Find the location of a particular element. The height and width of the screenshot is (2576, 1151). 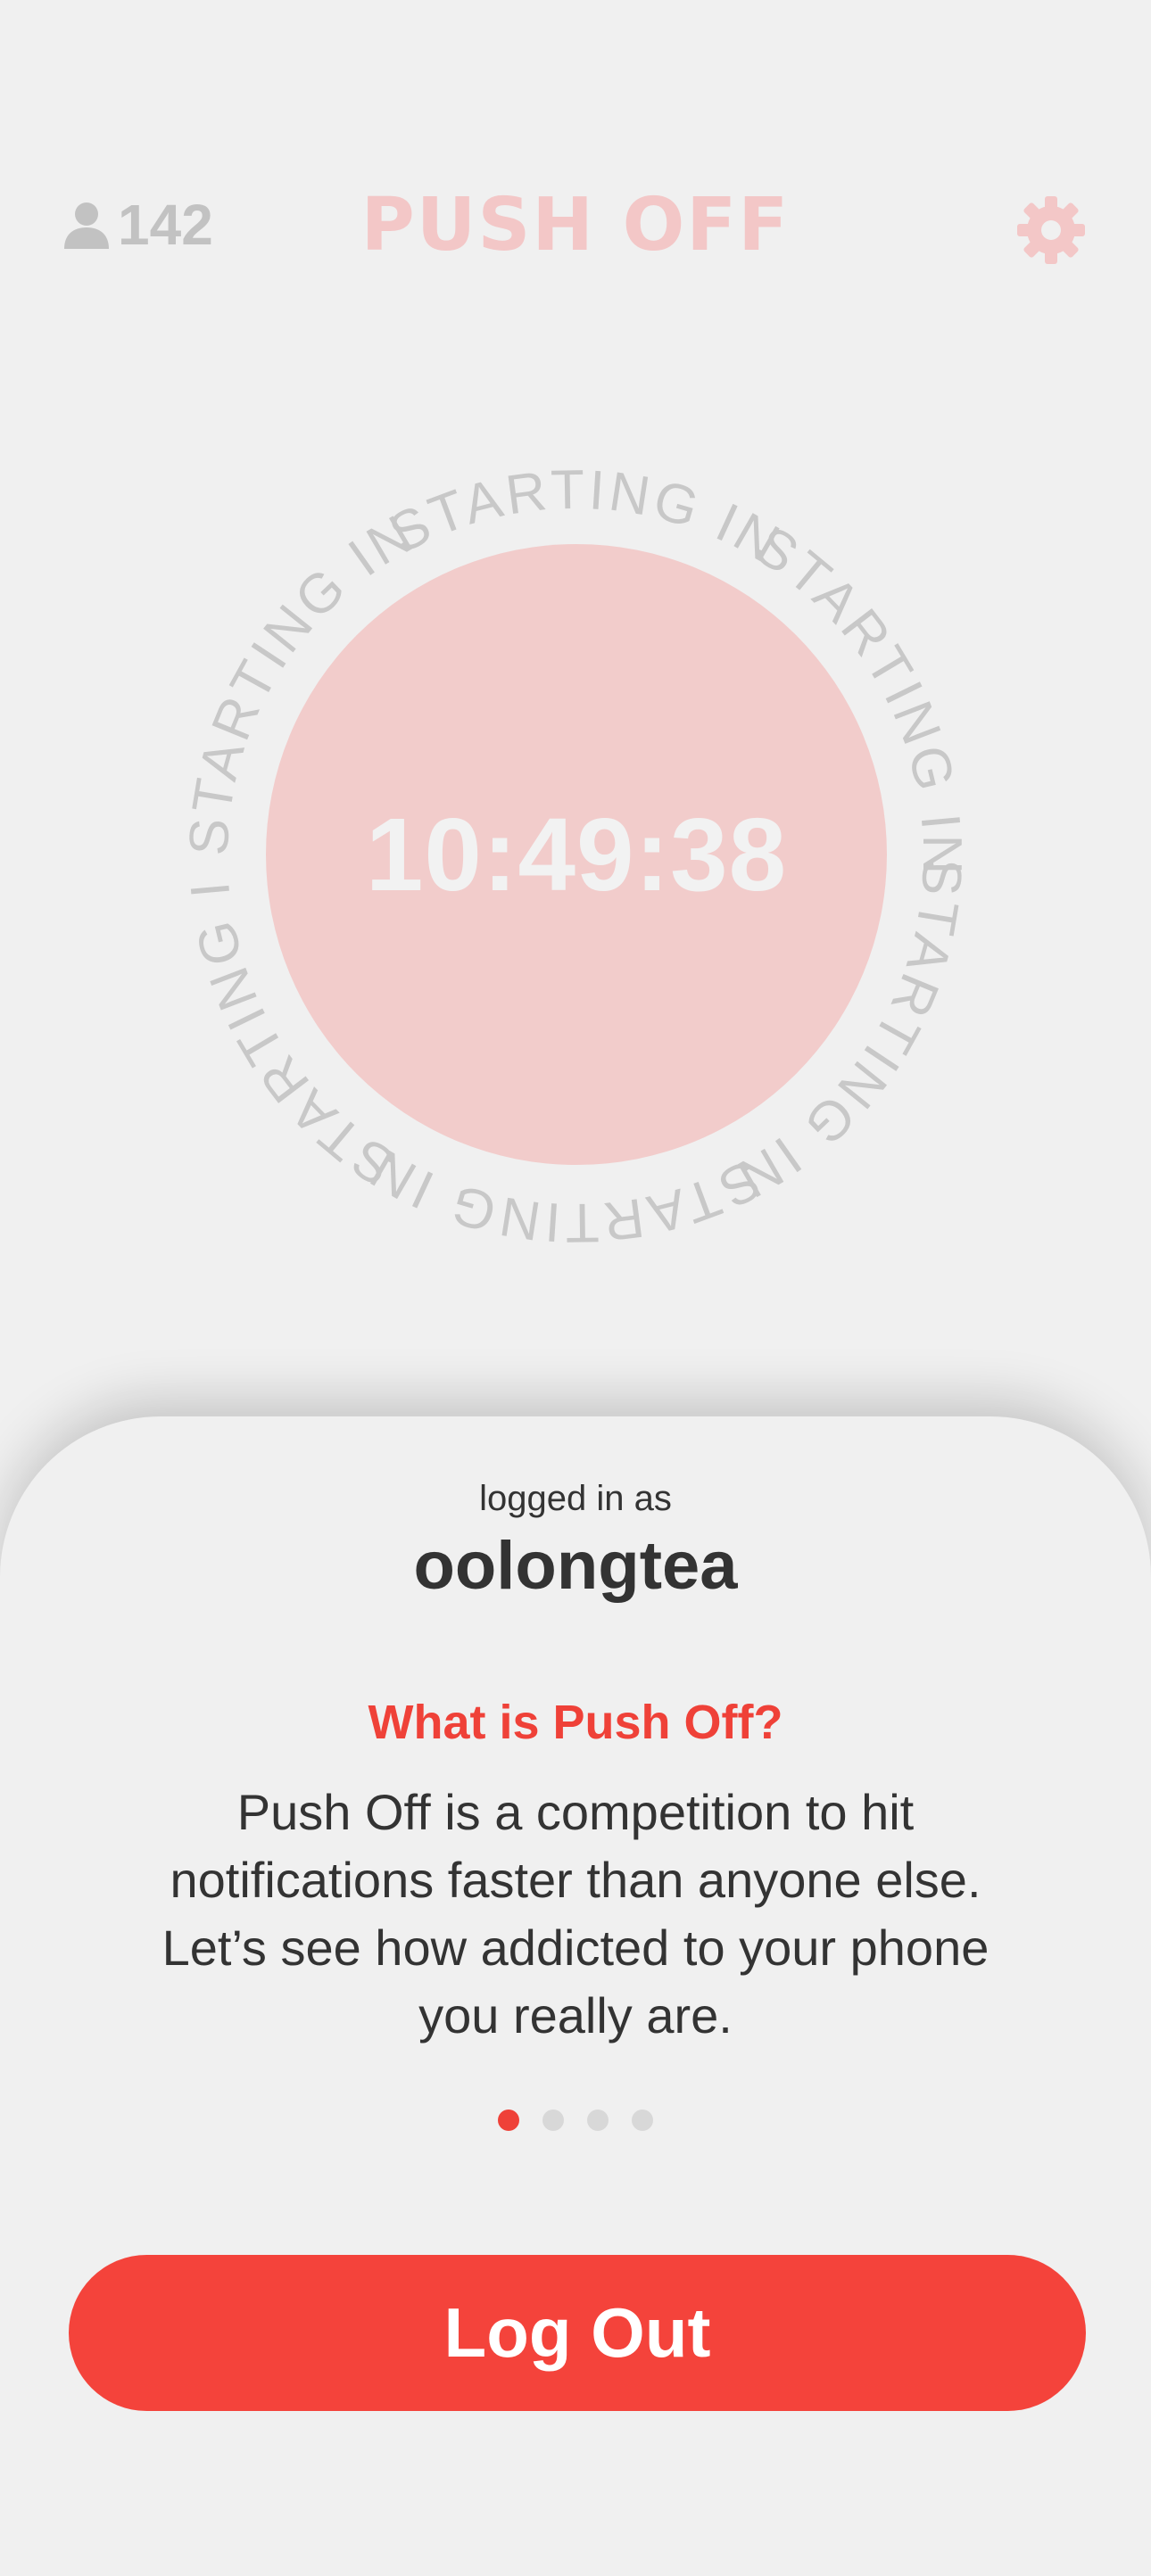

info-title: What is Push Off? is located at coordinates (575, 1723).